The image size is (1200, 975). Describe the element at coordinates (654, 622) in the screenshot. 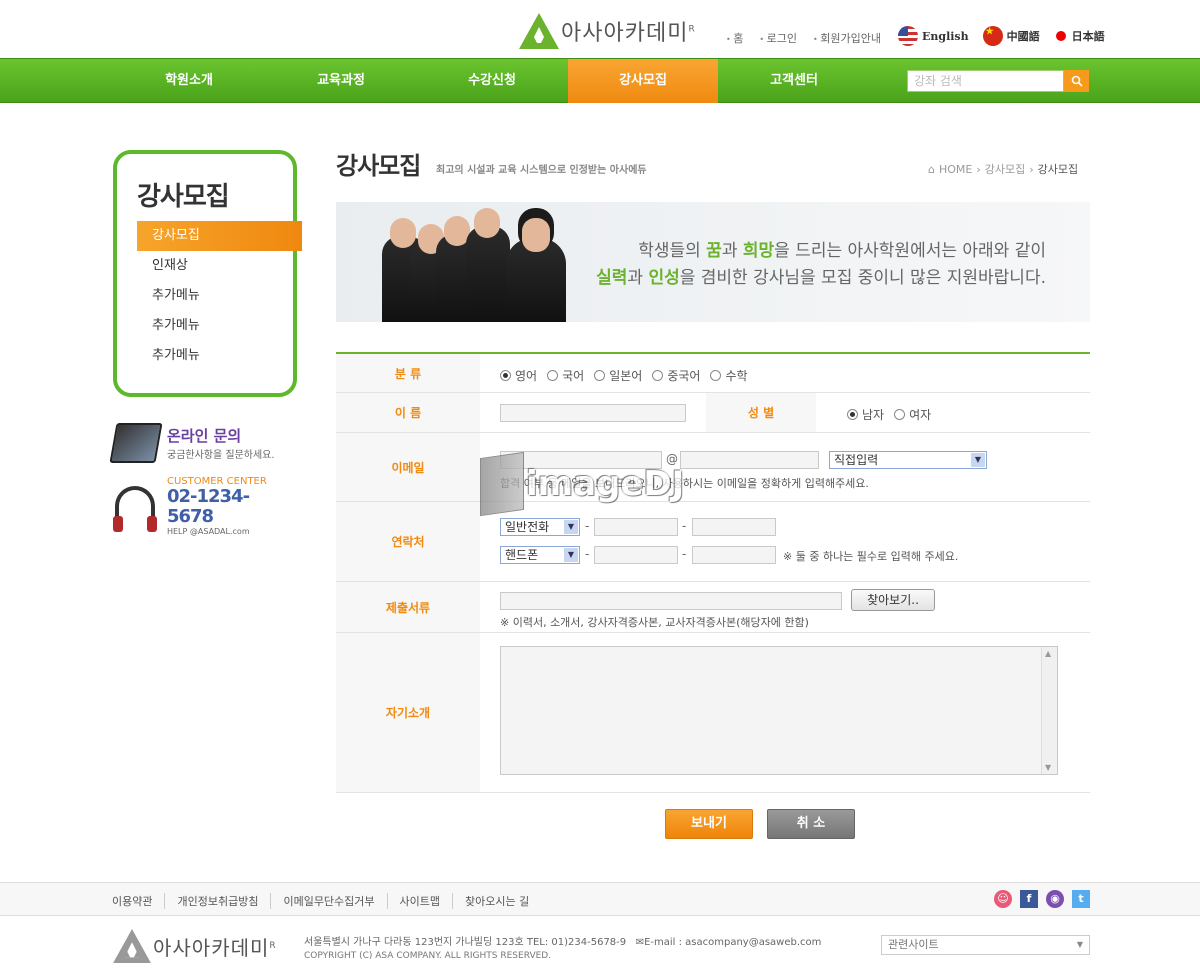

I see `docs-note: ※ 이력서, 소개서, 강사자격증사본, 교사자격증사본(해당자에 한함)` at that location.